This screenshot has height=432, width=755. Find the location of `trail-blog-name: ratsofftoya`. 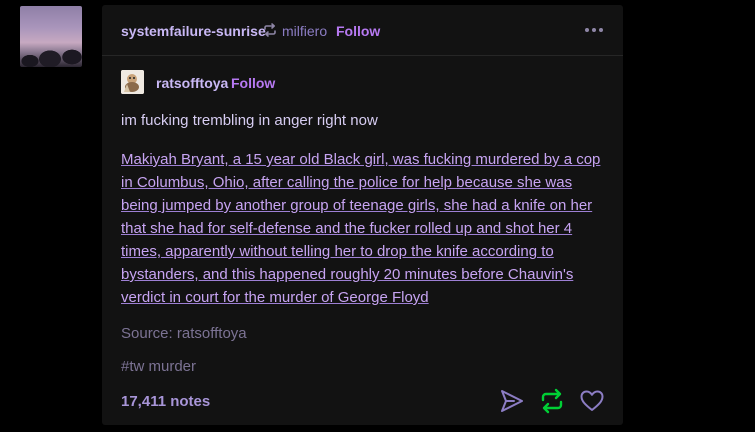

trail-blog-name: ratsofftoya is located at coordinates (192, 83).